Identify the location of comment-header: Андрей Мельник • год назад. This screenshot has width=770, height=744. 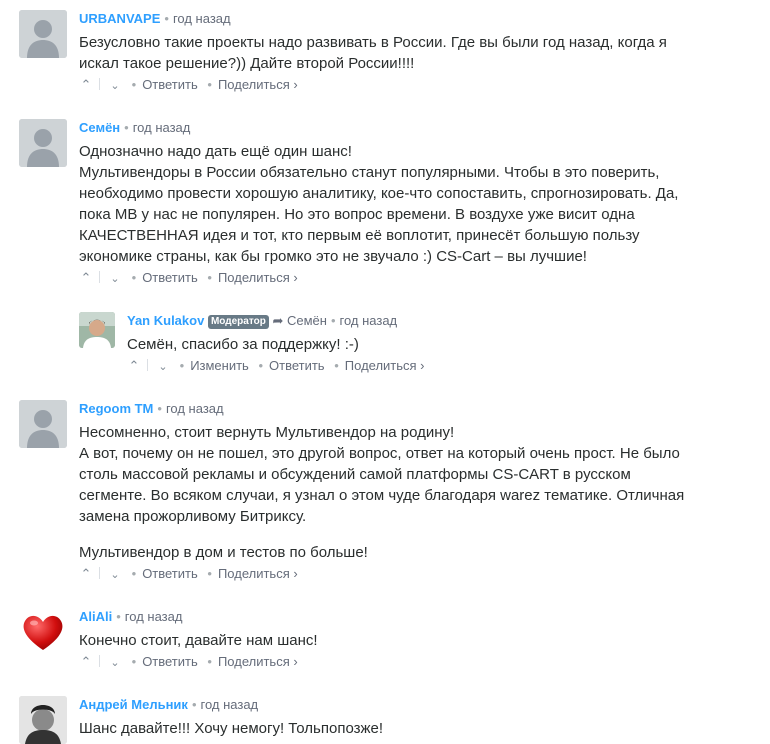
(168, 705).